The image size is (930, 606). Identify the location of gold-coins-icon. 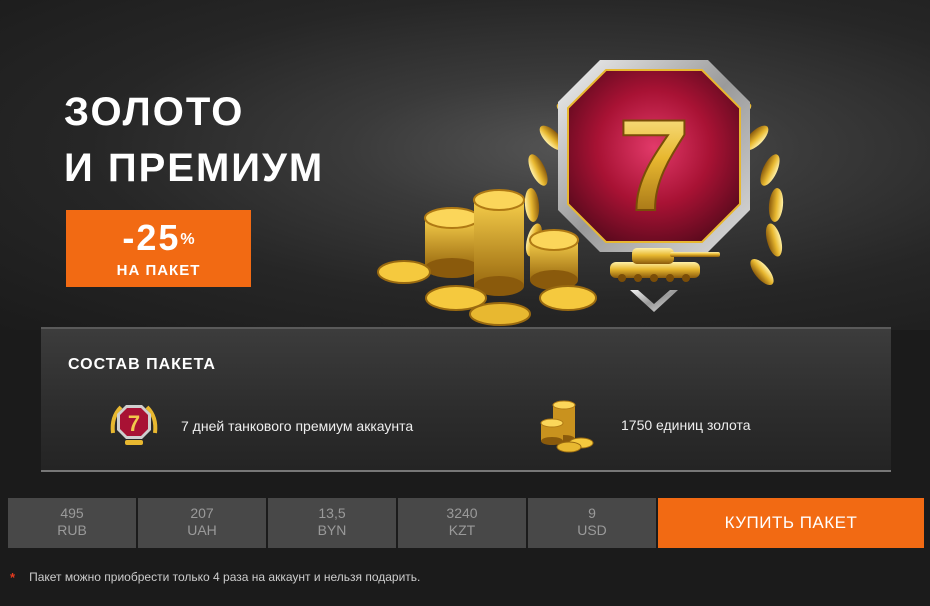
(567, 426).